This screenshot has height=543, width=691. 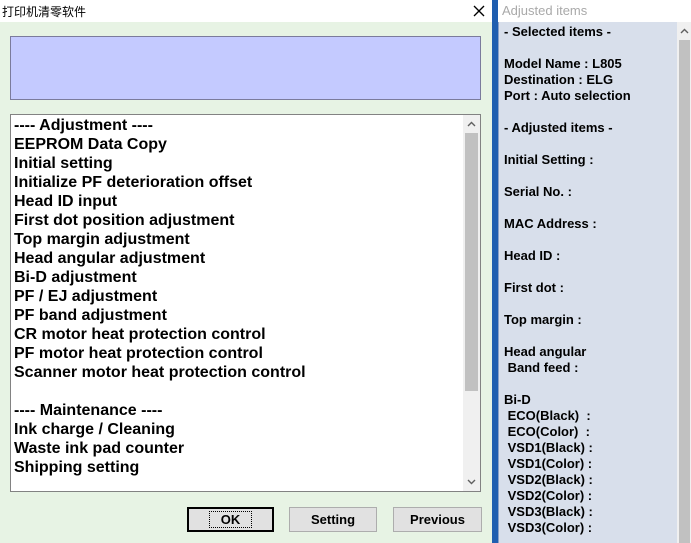 What do you see at coordinates (238, 201) in the screenshot?
I see `list-item: Head ID input` at bounding box center [238, 201].